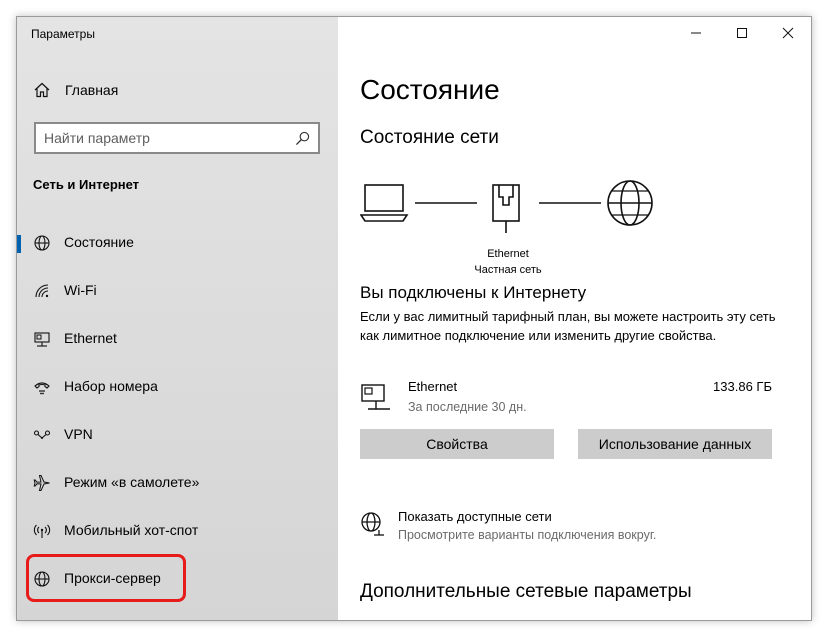 This screenshot has width=827, height=635. I want to click on sidebar-item-status: Состояние, so click(177, 243).